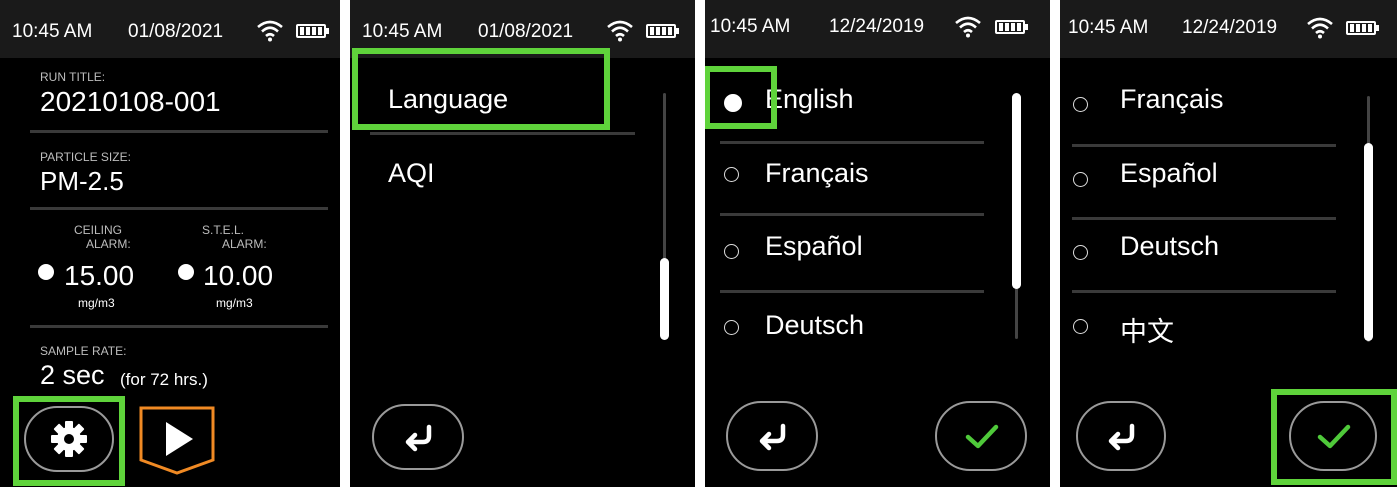  What do you see at coordinates (238, 275) in the screenshot?
I see `stel-alarm-value: 10.00` at bounding box center [238, 275].